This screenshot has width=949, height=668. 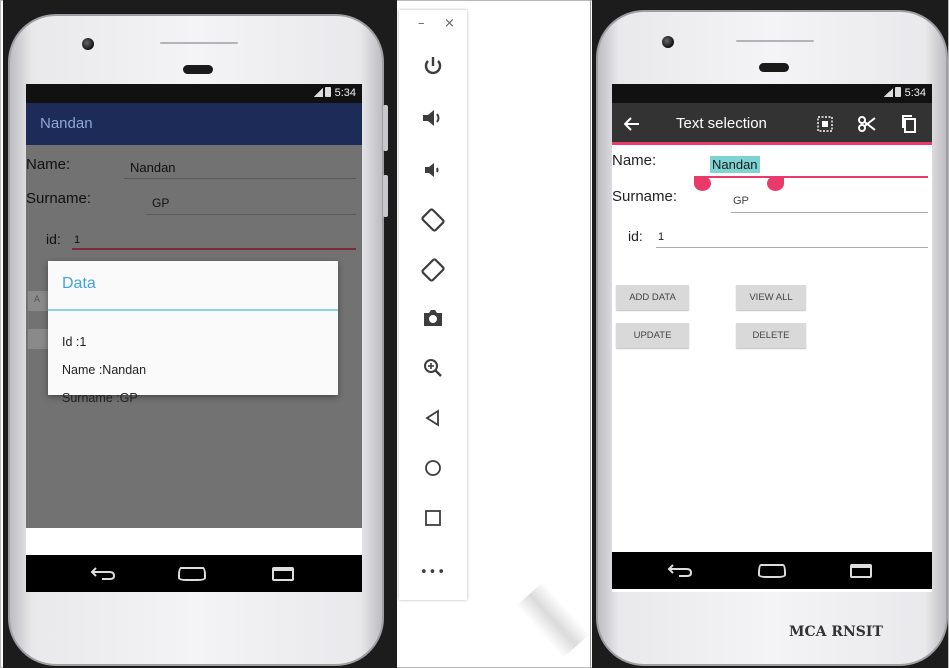 I want to click on dialog-message: Id :1 Name :Nandan Surname :GP, so click(x=104, y=370).